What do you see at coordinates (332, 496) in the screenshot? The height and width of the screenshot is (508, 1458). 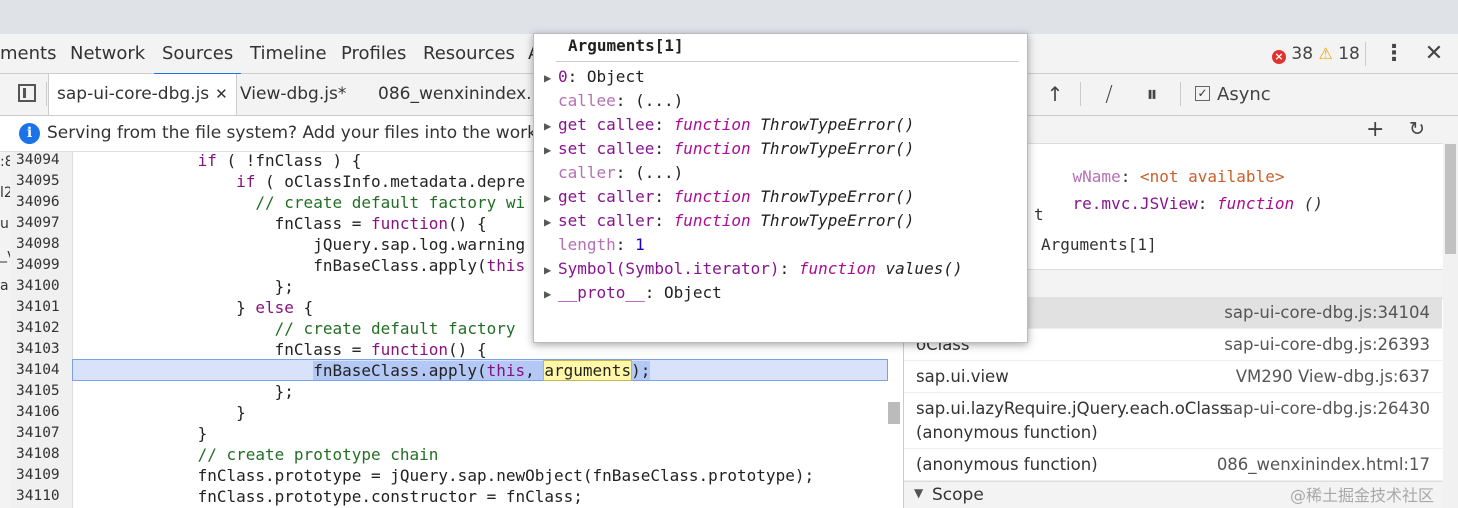 I see `code-line: fnClass.prototype.constructor = fnClass;` at bounding box center [332, 496].